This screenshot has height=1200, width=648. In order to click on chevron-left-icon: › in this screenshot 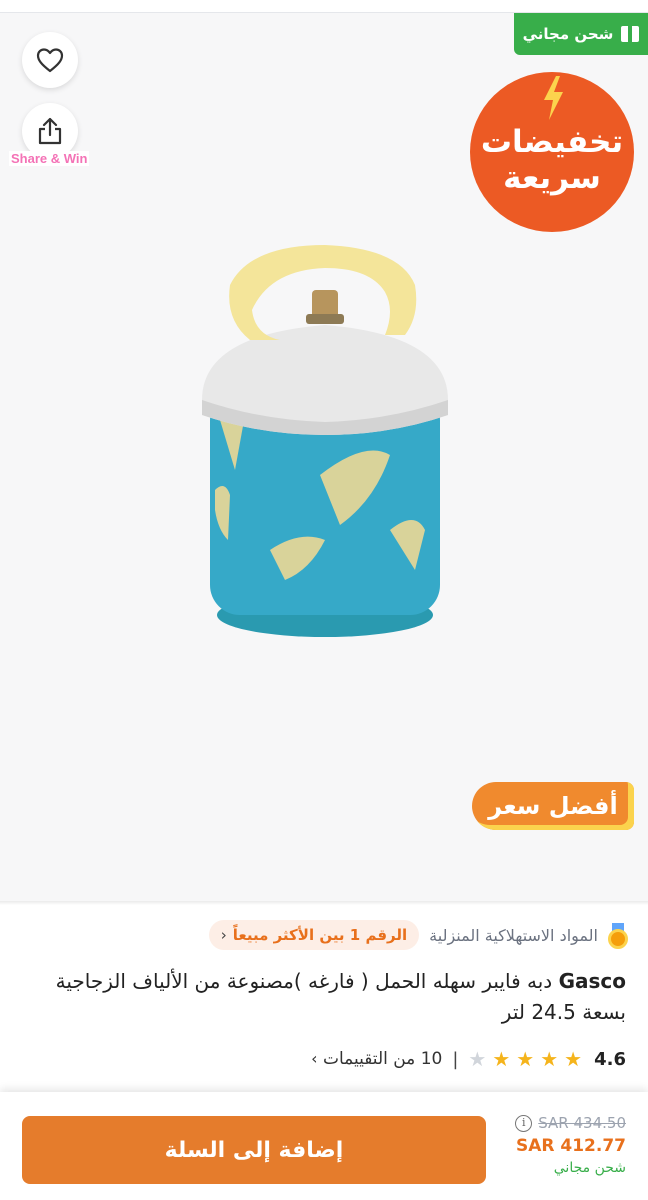, I will do `click(314, 1058)`.